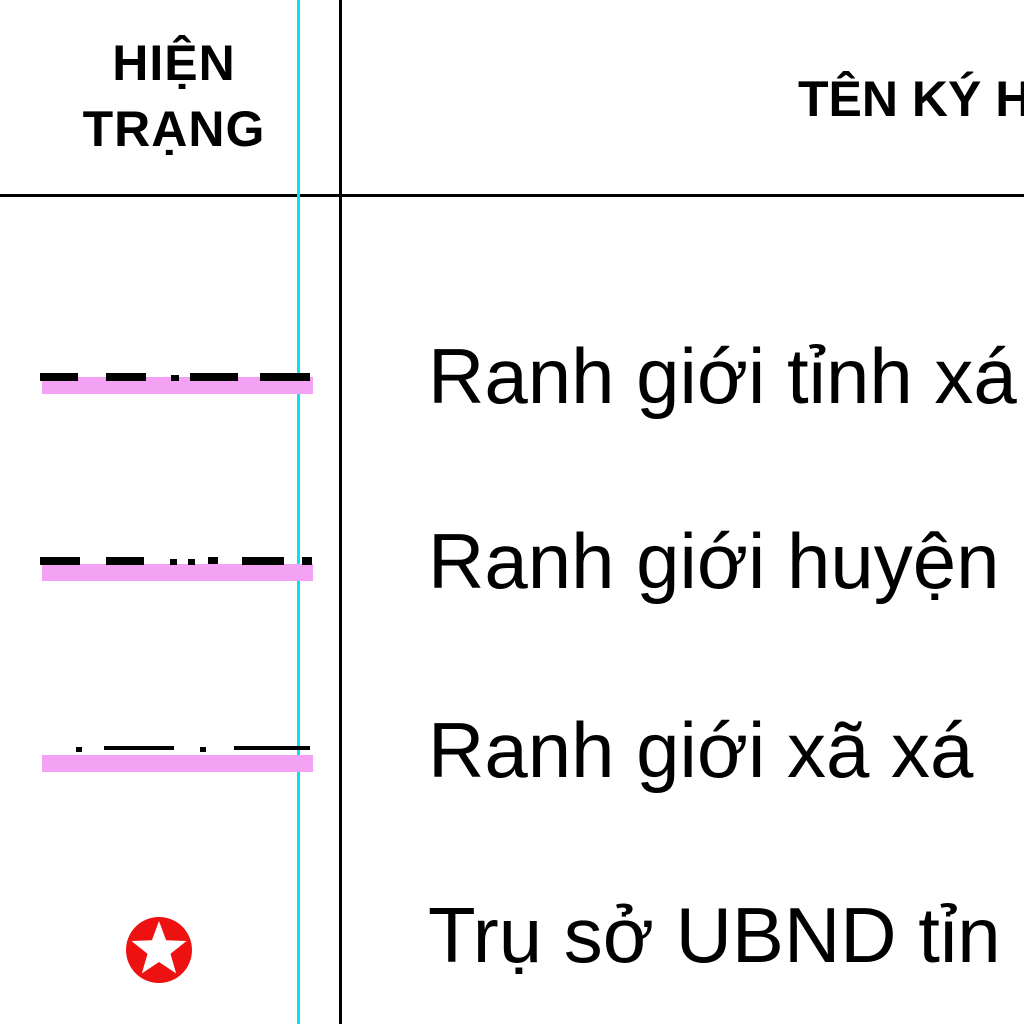  Describe the element at coordinates (193, 749) in the screenshot. I see `thin-dash-dot-line-icon` at that location.